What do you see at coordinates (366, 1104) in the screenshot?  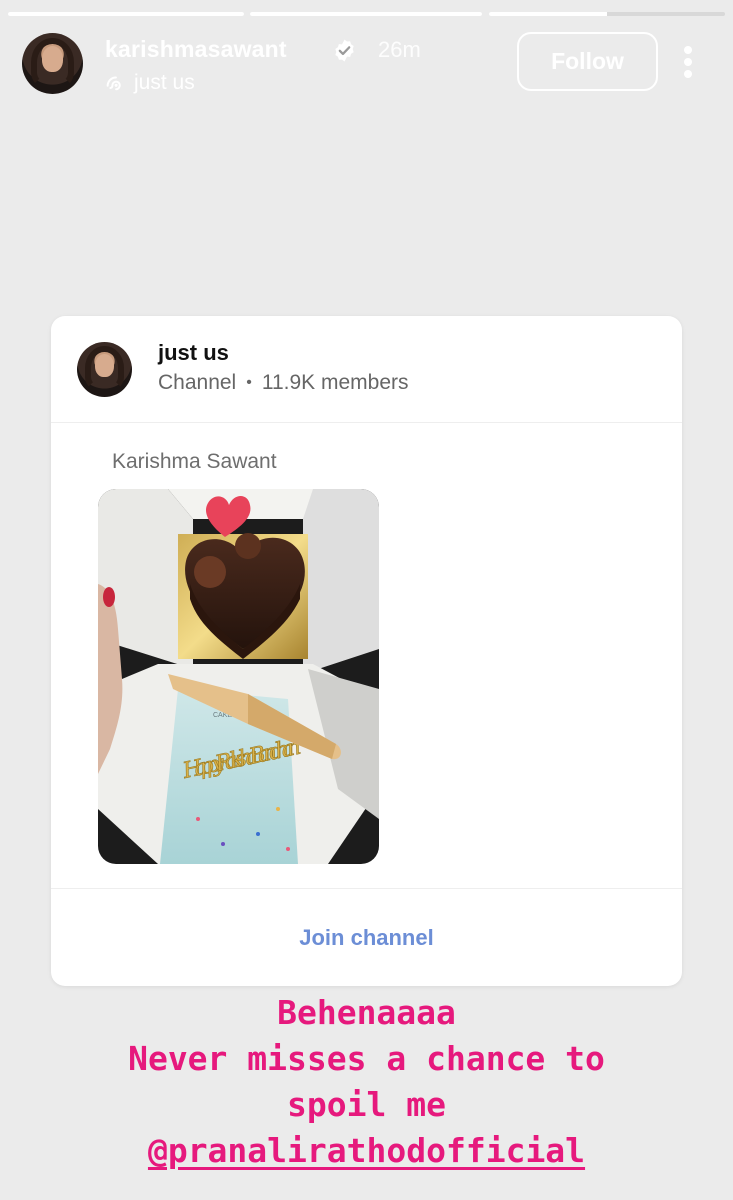 I see `caption-line-3: spoil me` at bounding box center [366, 1104].